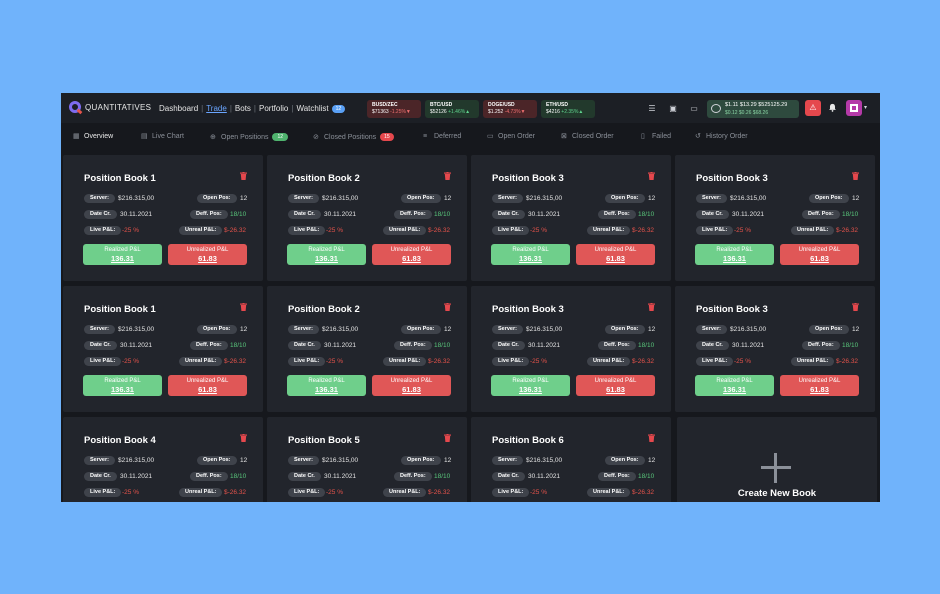 The image size is (940, 594). Describe the element at coordinates (162, 136) in the screenshot. I see `tab-live-chart: ▤ Live Chart` at that location.